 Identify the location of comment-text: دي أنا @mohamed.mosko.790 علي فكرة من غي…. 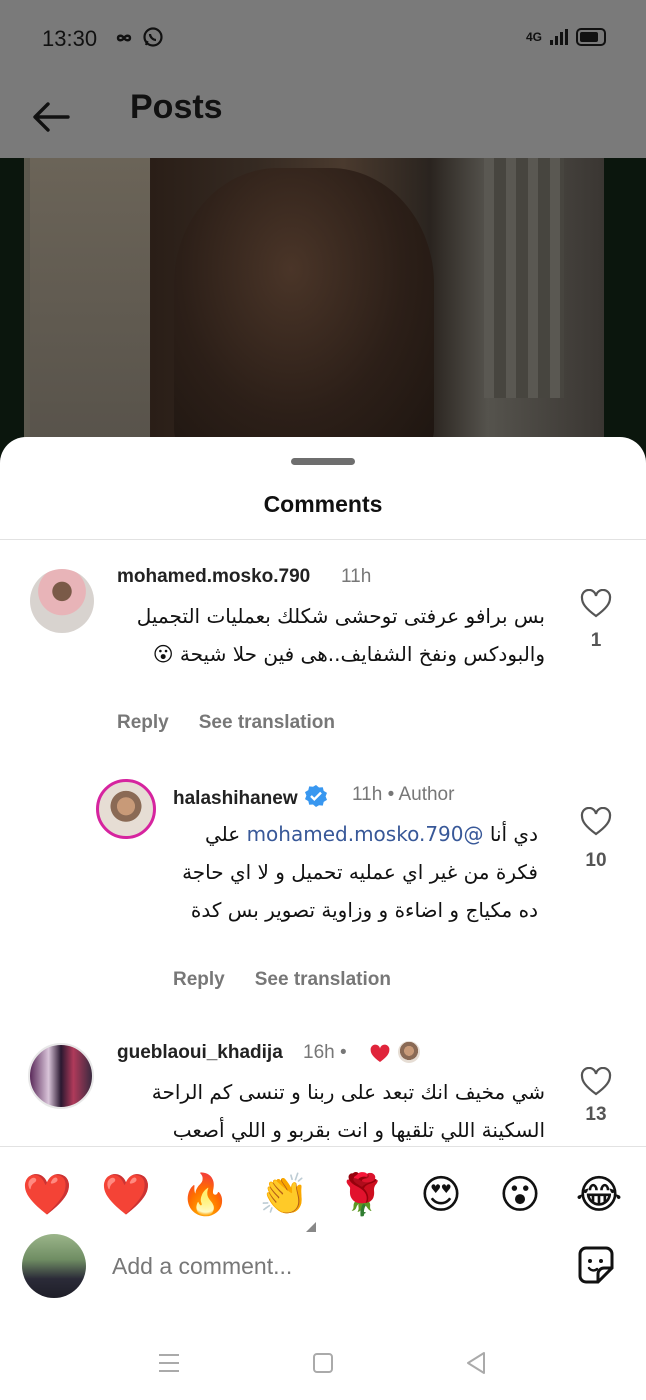
(360, 872).